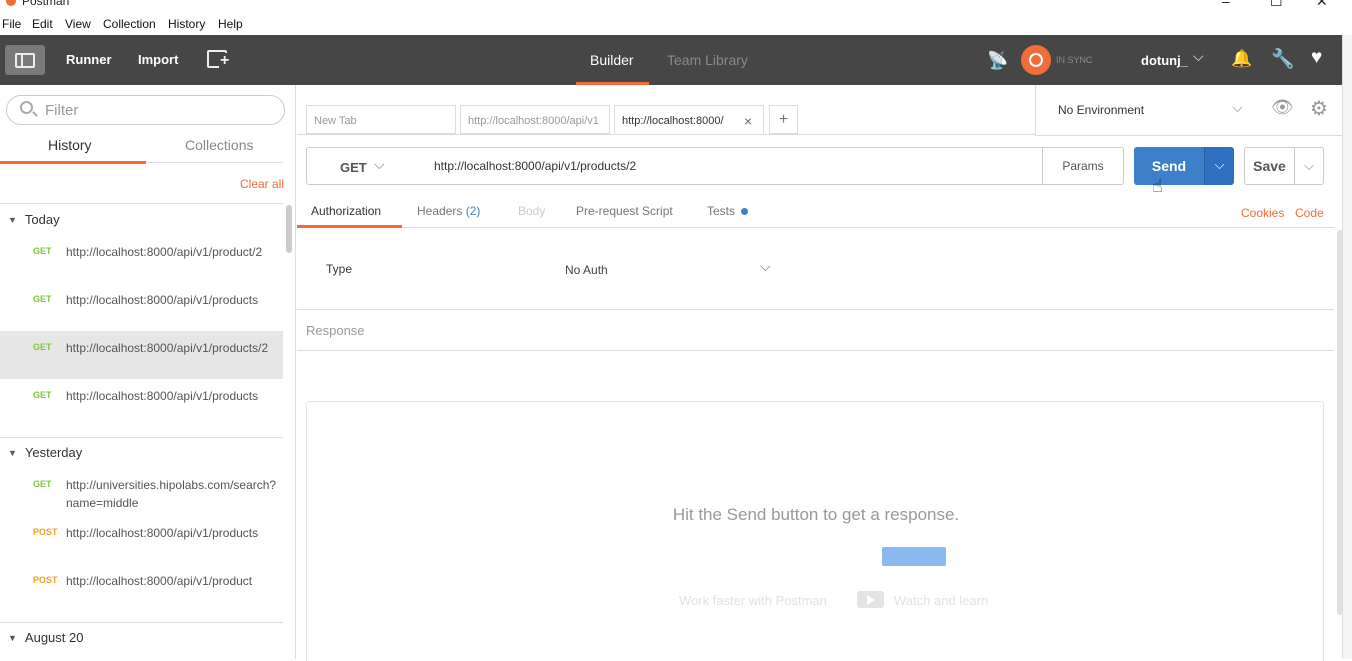 Image resolution: width=1352 pixels, height=661 pixels. What do you see at coordinates (1309, 213) in the screenshot?
I see `code-link: Code` at bounding box center [1309, 213].